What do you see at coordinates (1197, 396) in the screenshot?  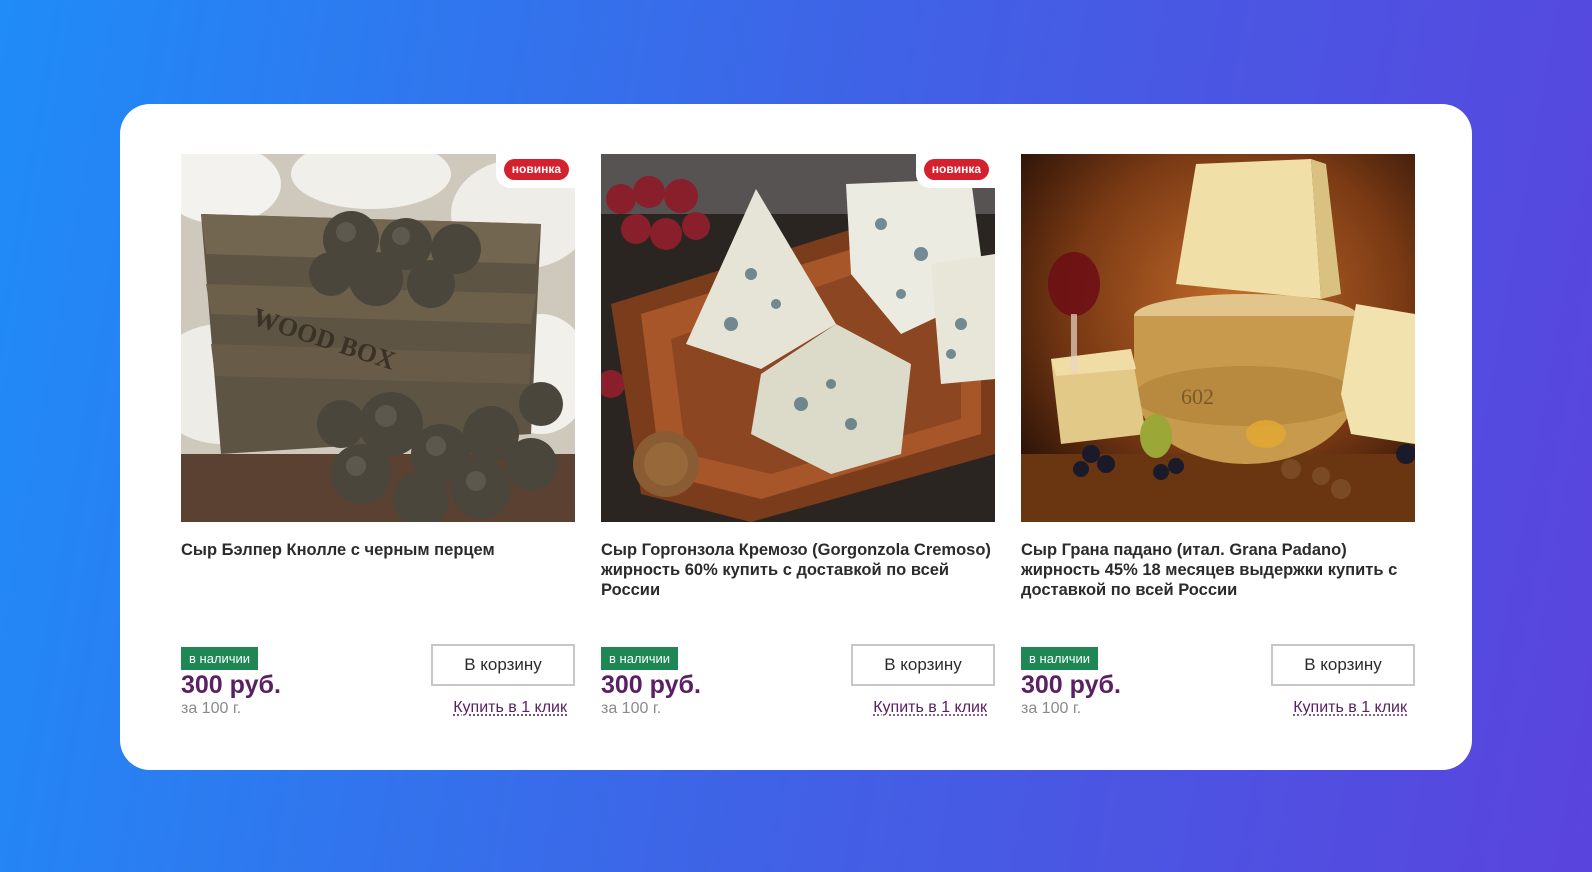 I see `svg-text: 602` at bounding box center [1197, 396].